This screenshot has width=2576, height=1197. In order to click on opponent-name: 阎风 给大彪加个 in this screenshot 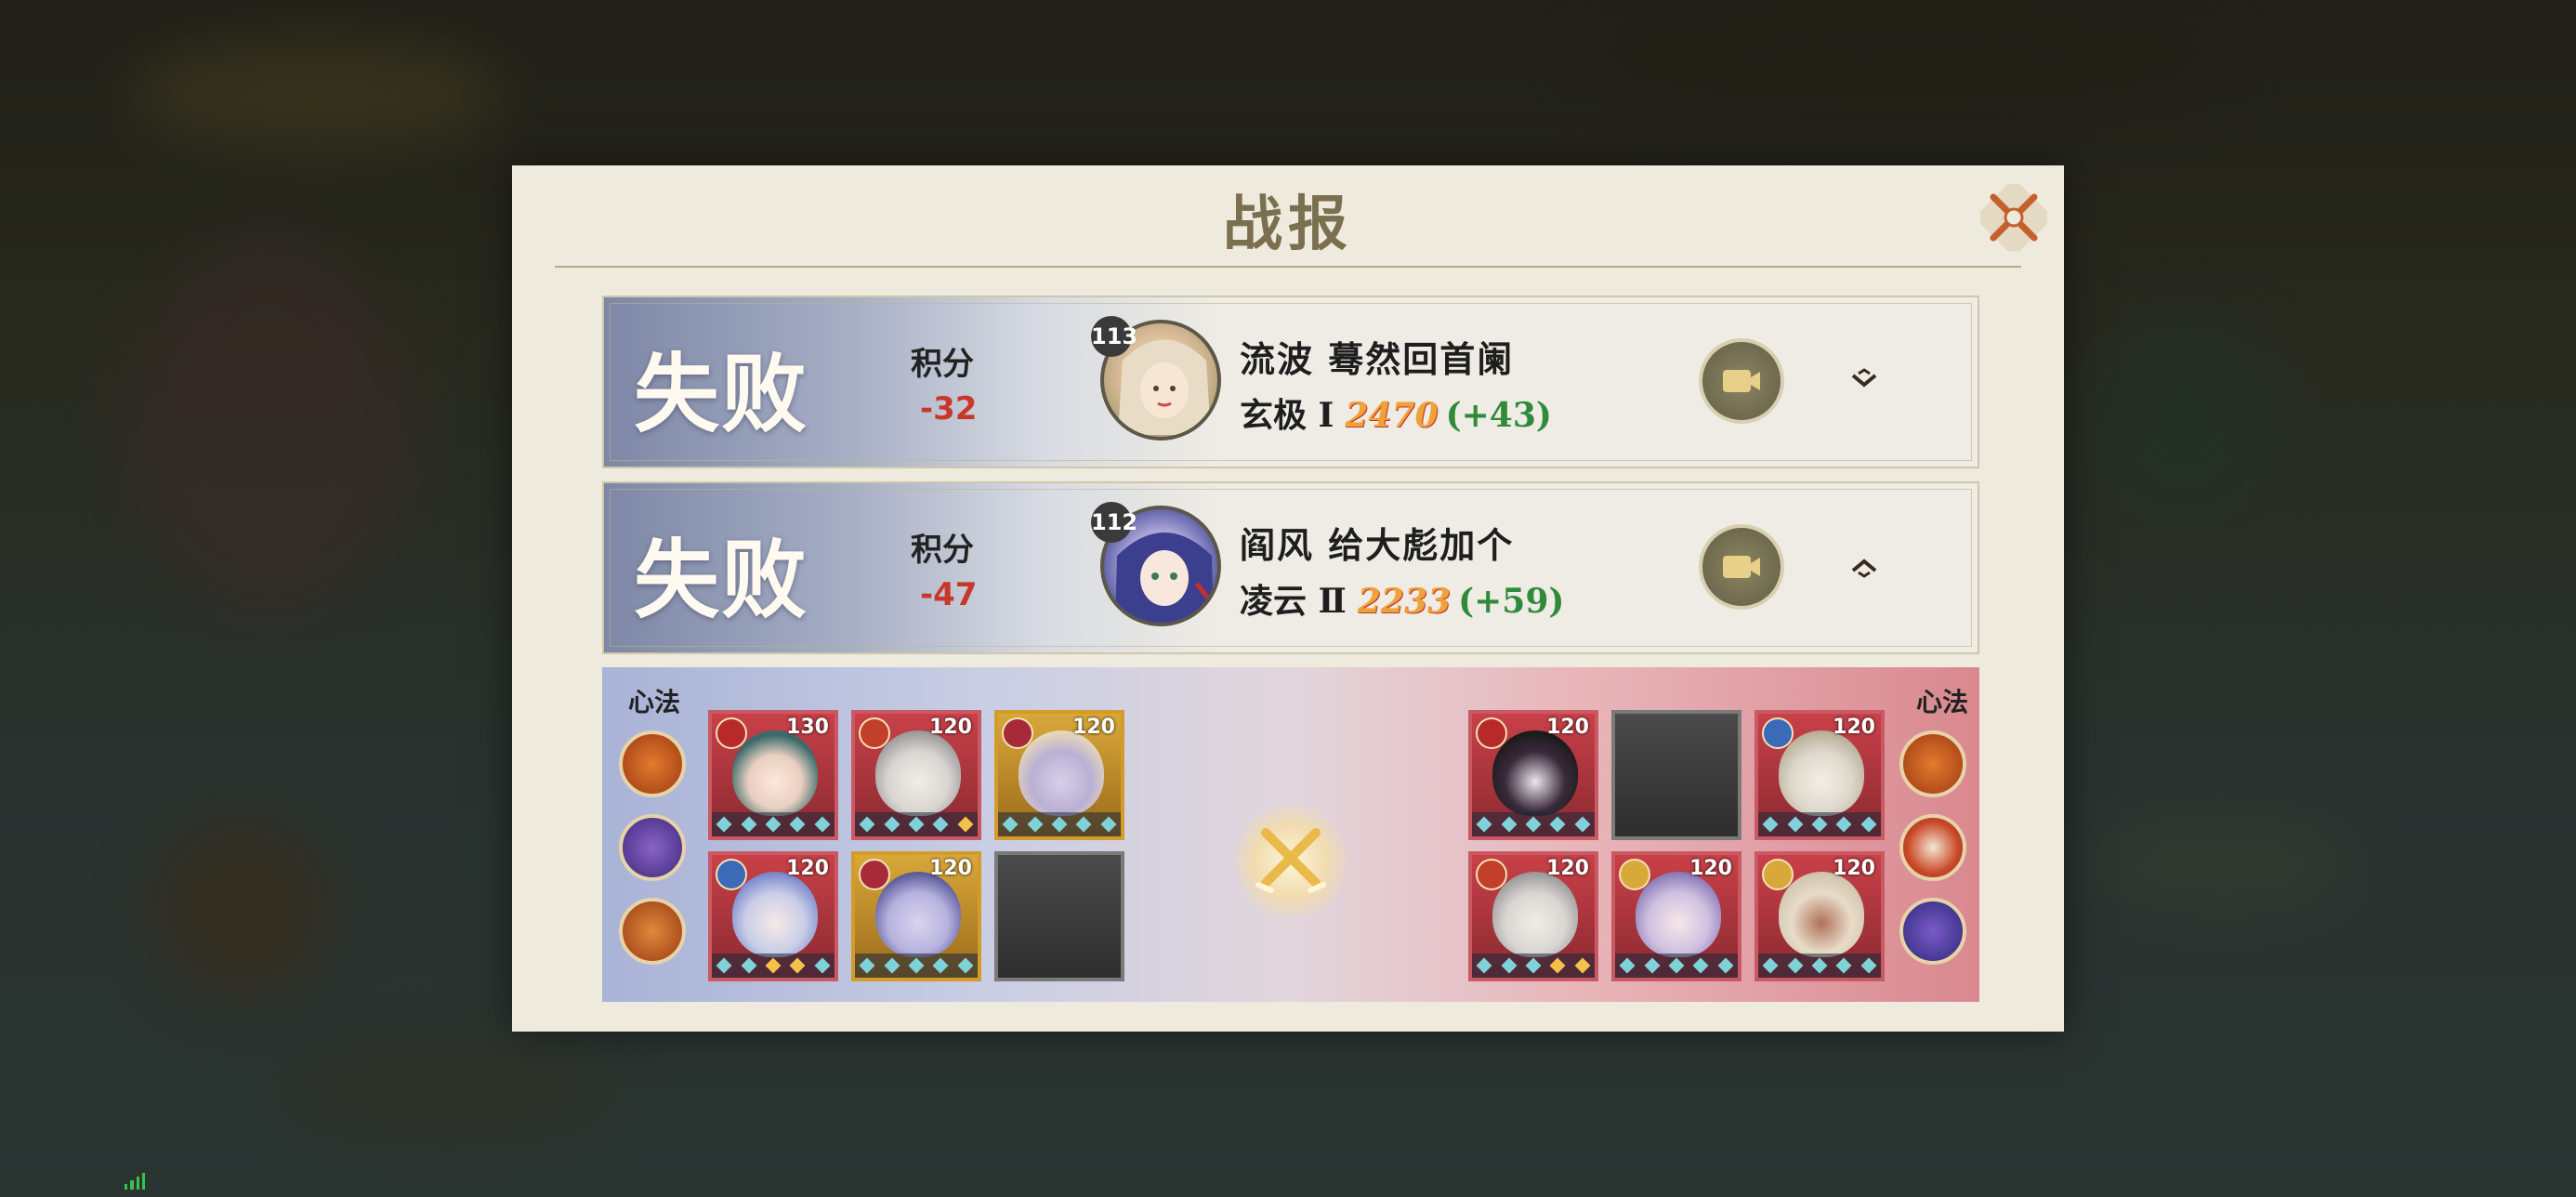, I will do `click(1377, 545)`.